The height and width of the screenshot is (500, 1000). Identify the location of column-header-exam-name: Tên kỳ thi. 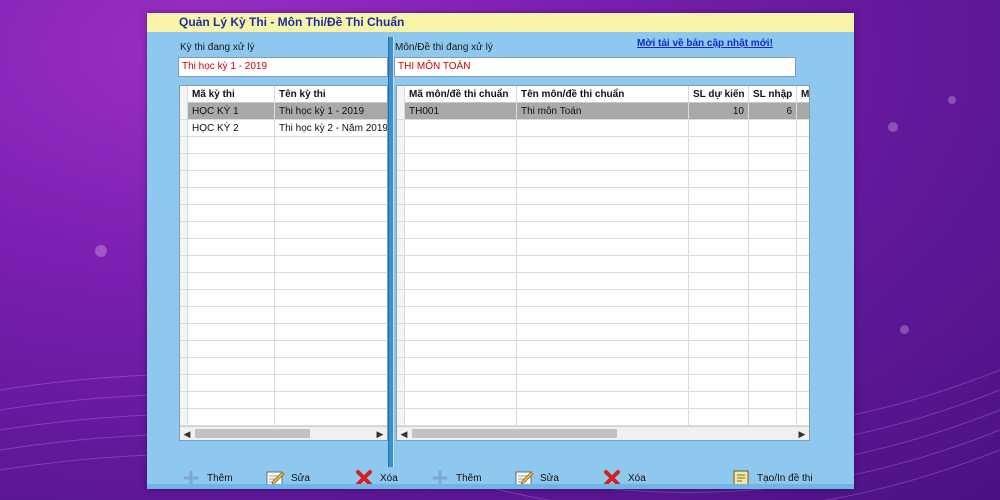
(331, 94).